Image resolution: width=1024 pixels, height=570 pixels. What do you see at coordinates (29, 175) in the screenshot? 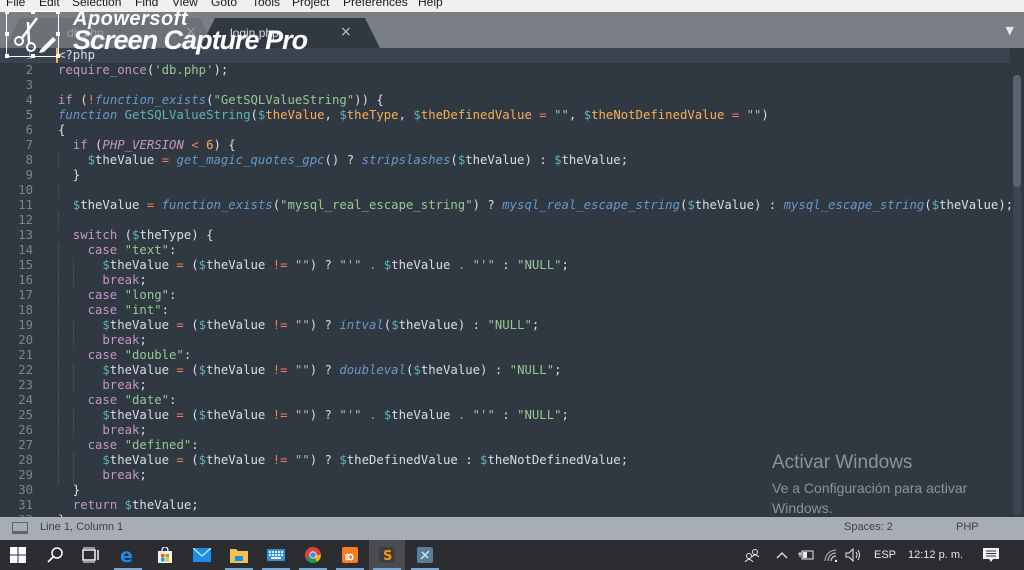
I see `line-number: 9` at bounding box center [29, 175].